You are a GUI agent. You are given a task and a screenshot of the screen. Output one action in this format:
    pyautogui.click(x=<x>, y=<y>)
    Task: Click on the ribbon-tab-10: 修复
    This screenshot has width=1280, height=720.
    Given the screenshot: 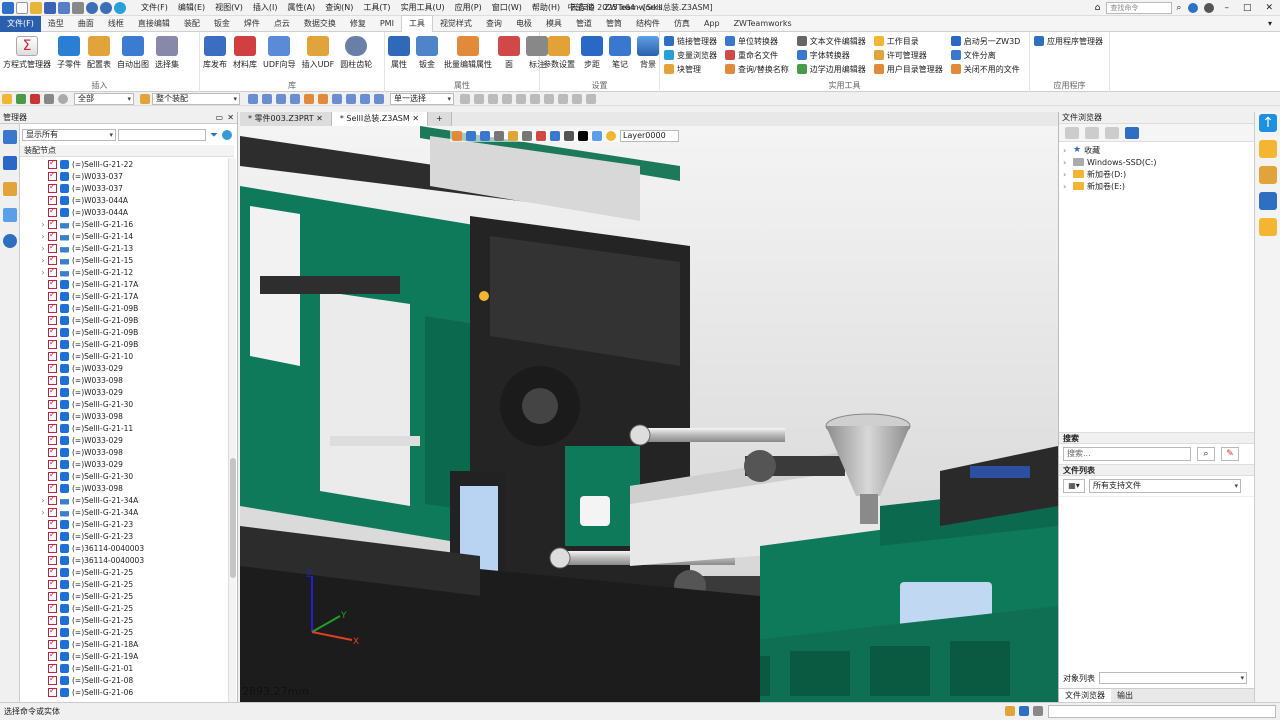 What is the action you would take?
    pyautogui.click(x=358, y=24)
    